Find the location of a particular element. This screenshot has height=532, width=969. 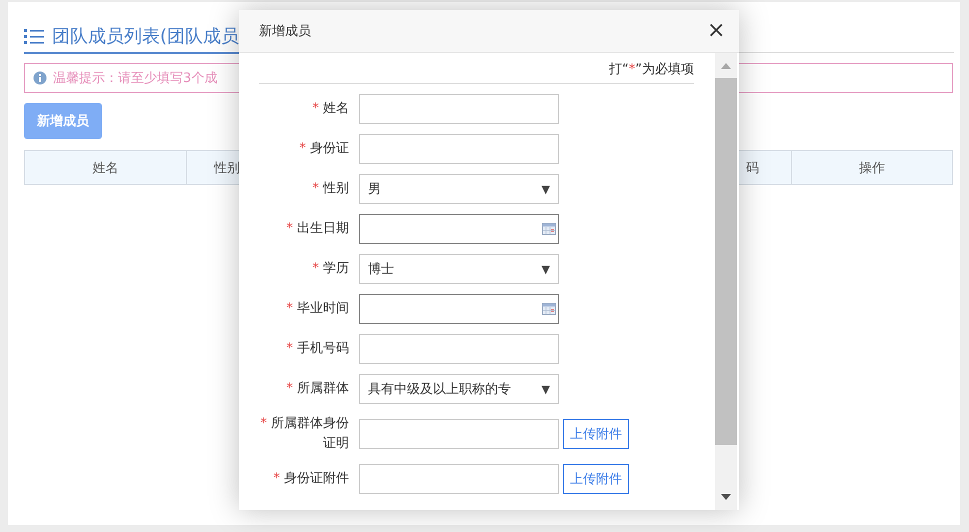

field-label: * 手机号码 is located at coordinates (317, 349).